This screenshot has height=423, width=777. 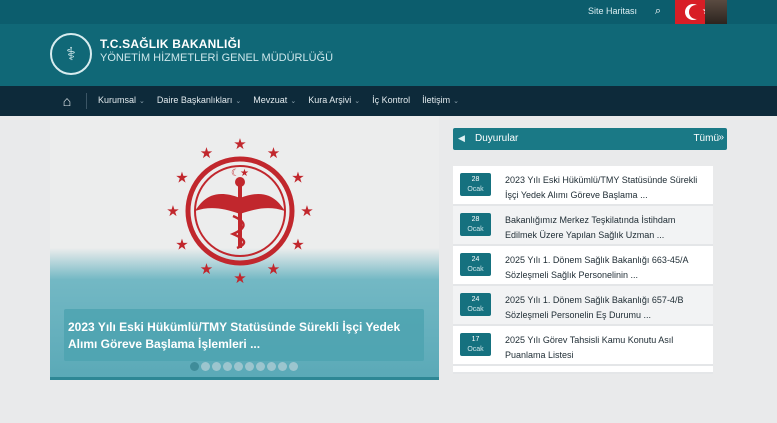 What do you see at coordinates (658, 11) in the screenshot?
I see `search-icon: ⌕` at bounding box center [658, 11].